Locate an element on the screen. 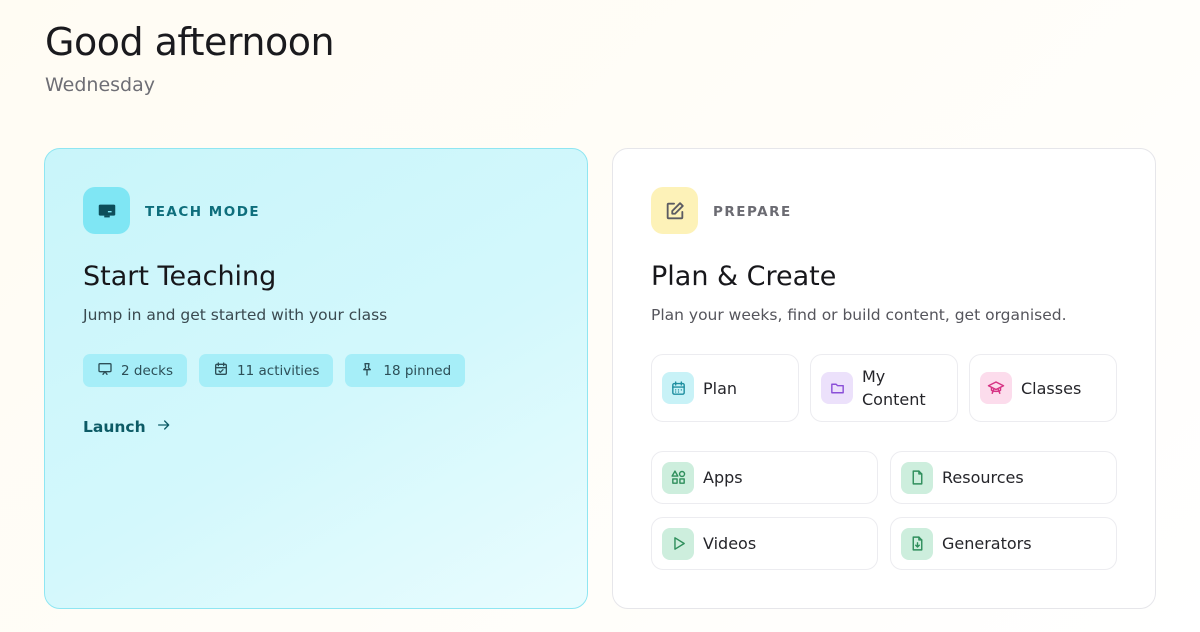 This screenshot has height=632, width=1200. pinned-chip: 18 pinned is located at coordinates (405, 370).